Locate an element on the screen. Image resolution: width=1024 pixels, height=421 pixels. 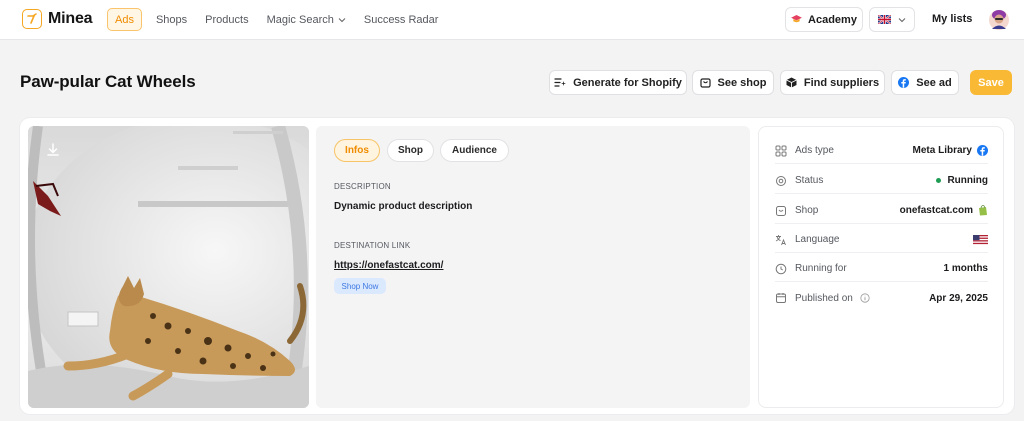
detail-row-shop: Shop onefastcat.com is located at coordinates (881, 211).